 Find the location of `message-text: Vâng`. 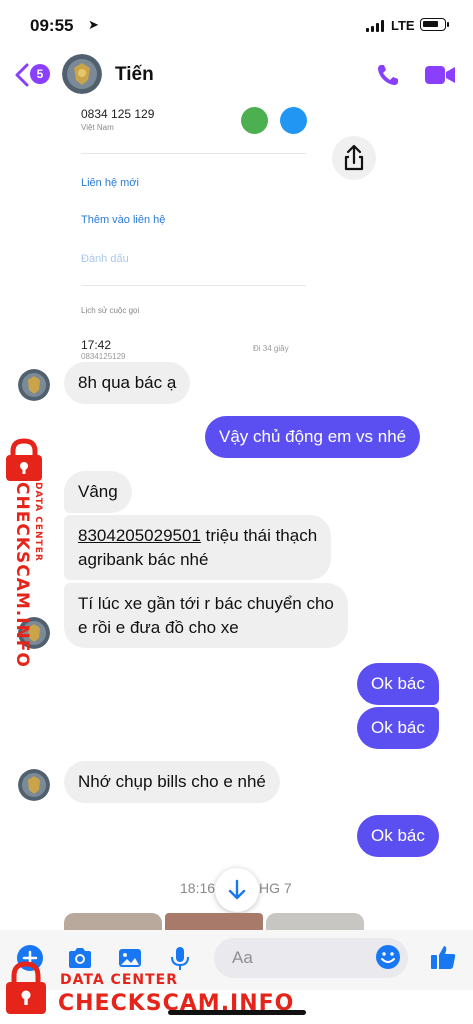

message-text: Vâng is located at coordinates (98, 491).